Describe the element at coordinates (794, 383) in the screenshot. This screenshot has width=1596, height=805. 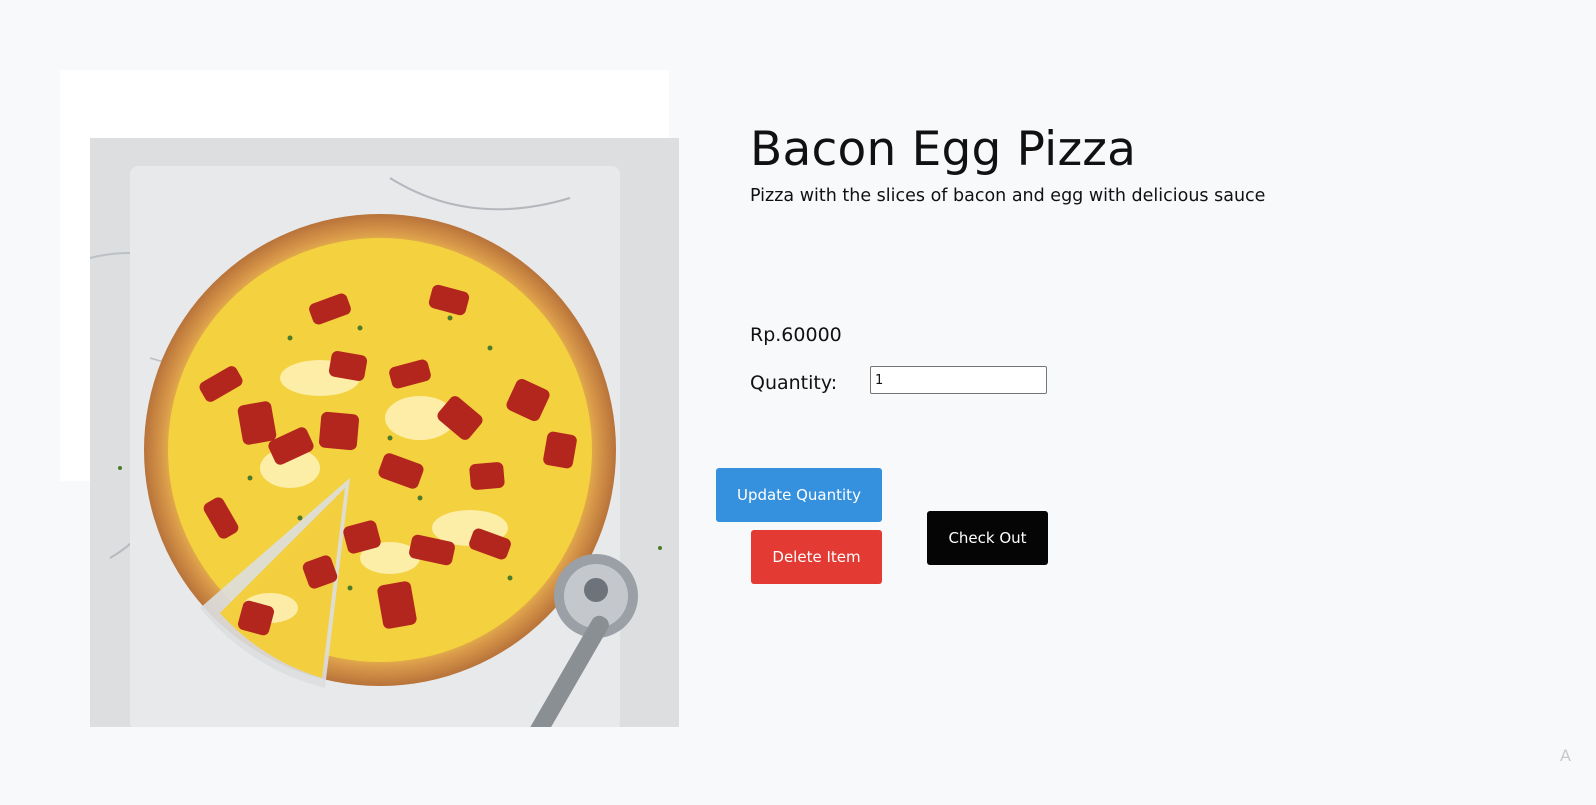
I see `quantity-label: Quantity:` at that location.